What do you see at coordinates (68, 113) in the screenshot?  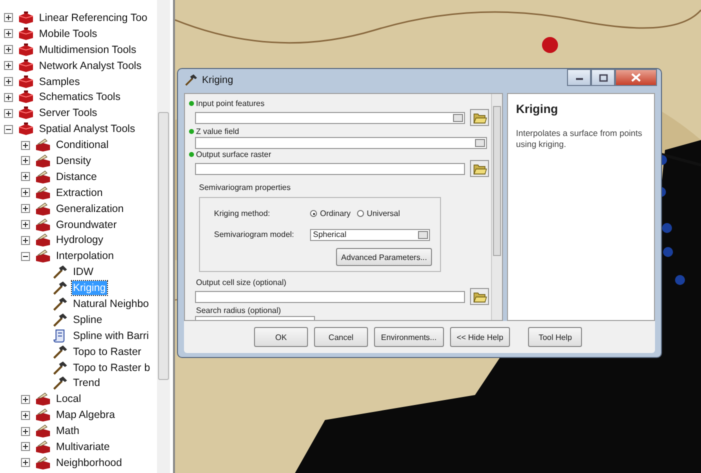 I see `tree-item: Server Tools` at bounding box center [68, 113].